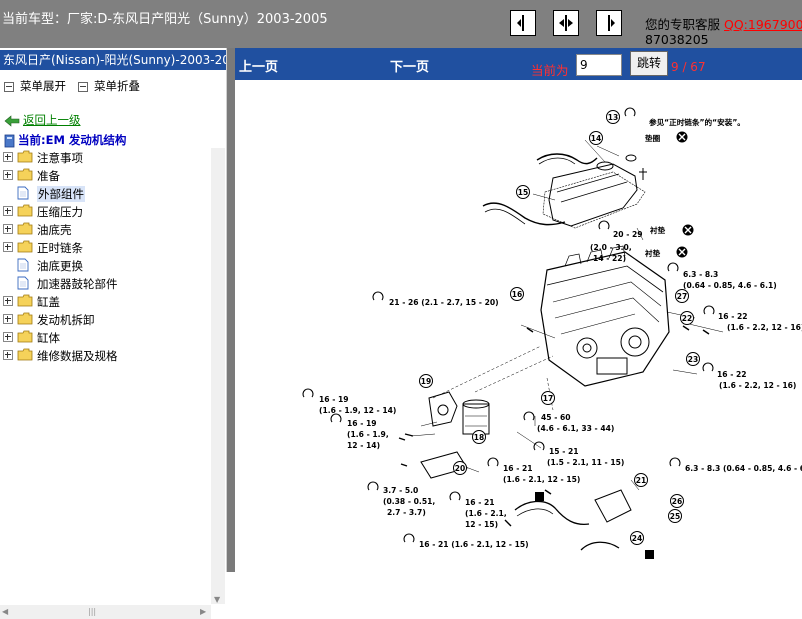  I want to click on torque-label: (1.6 - 2.1,, so click(486, 513).